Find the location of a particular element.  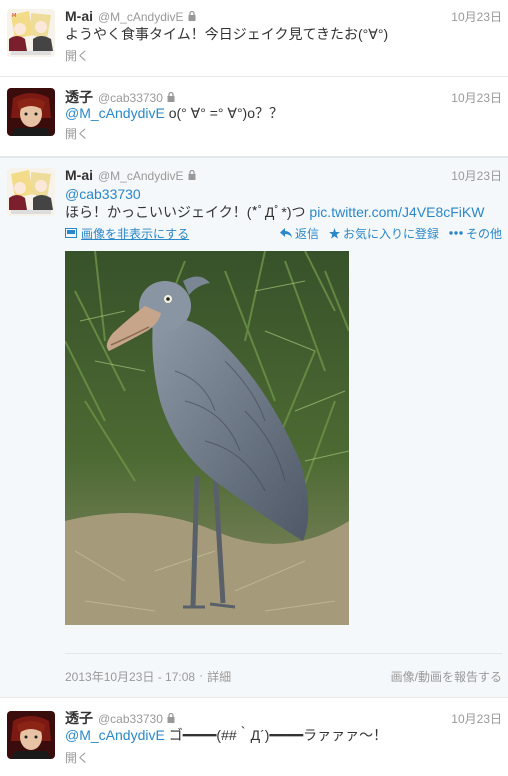

tweet-body: ゴ━━━━(##｀Д´)━━━━ラァァァ〜！ is located at coordinates (276, 735).